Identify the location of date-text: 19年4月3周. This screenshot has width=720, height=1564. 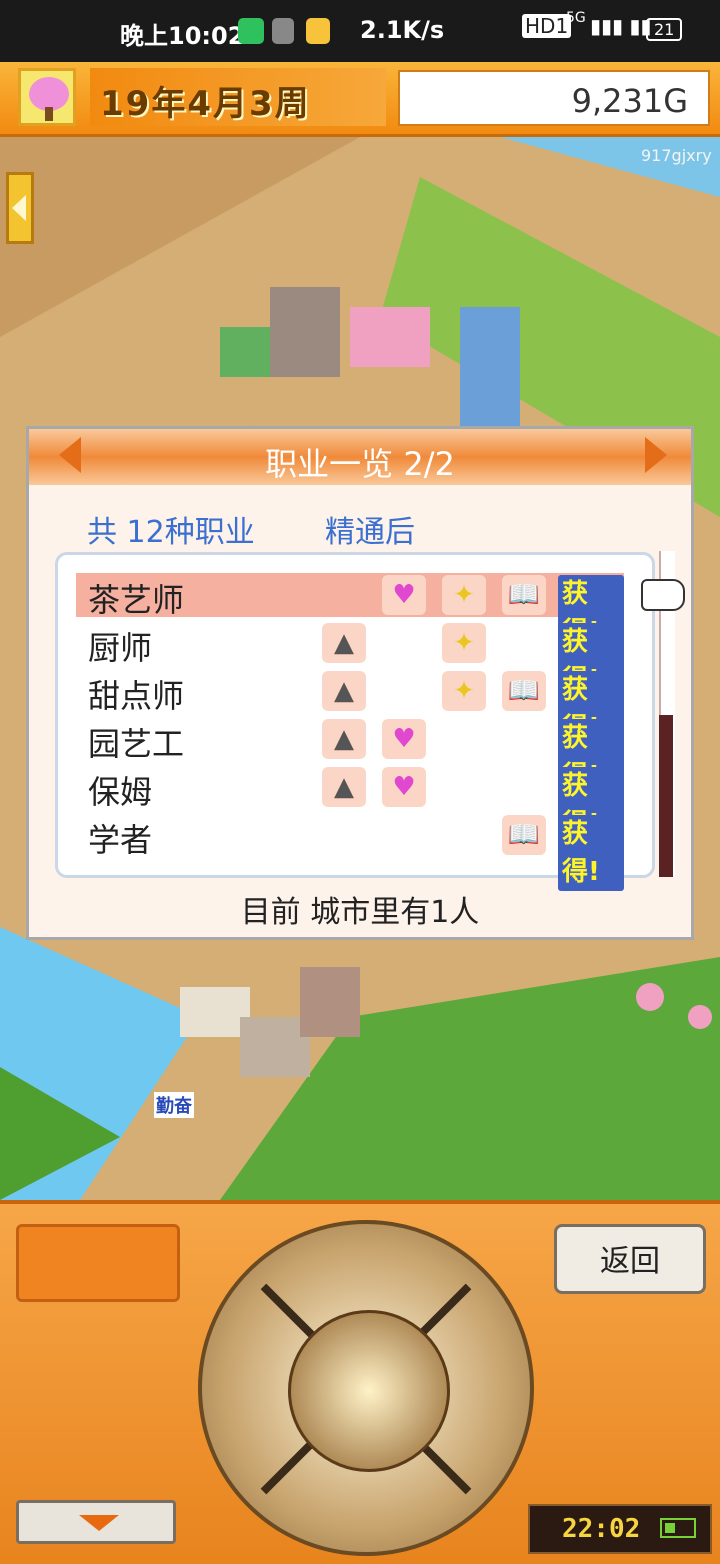
(205, 104).